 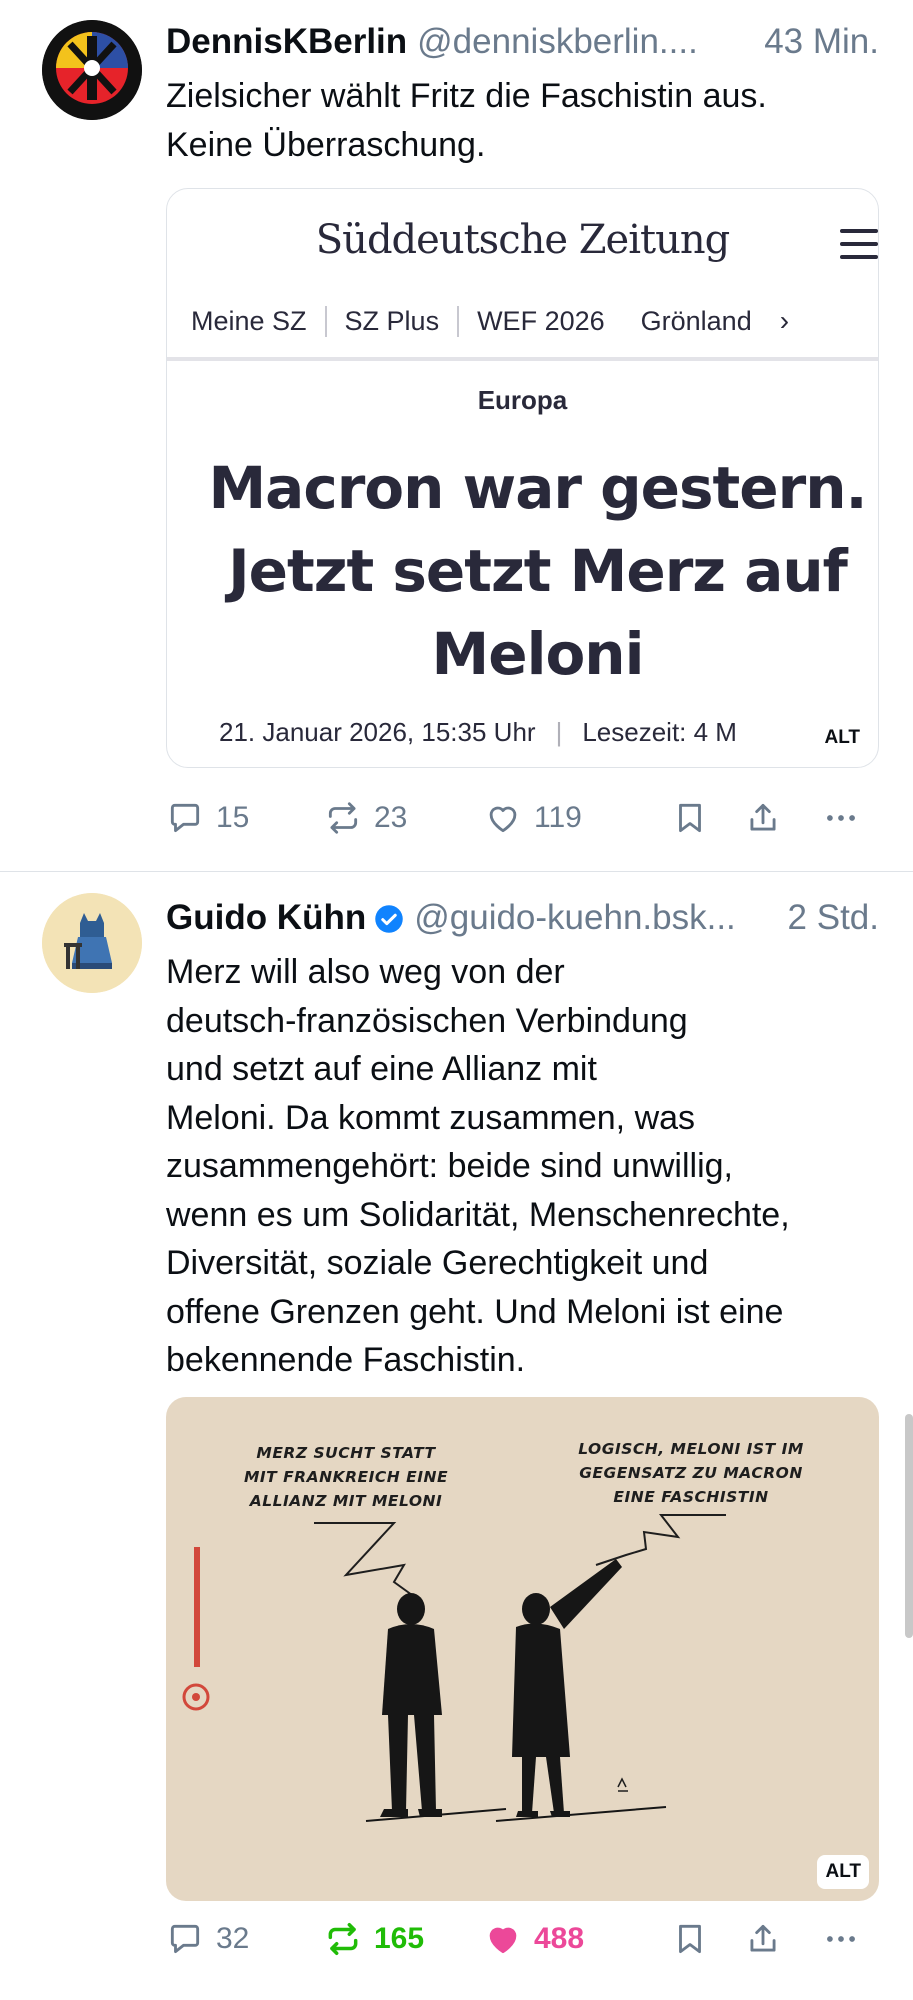 I want to click on repost-button: 165, so click(x=374, y=1939).